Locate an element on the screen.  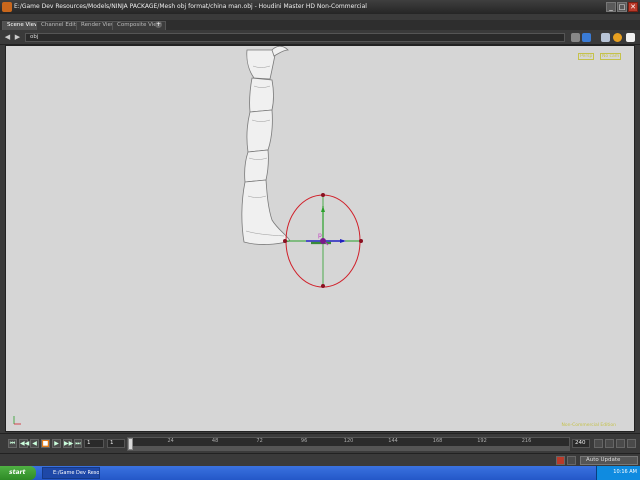
display-options-icon is located at coordinates (605, 37).